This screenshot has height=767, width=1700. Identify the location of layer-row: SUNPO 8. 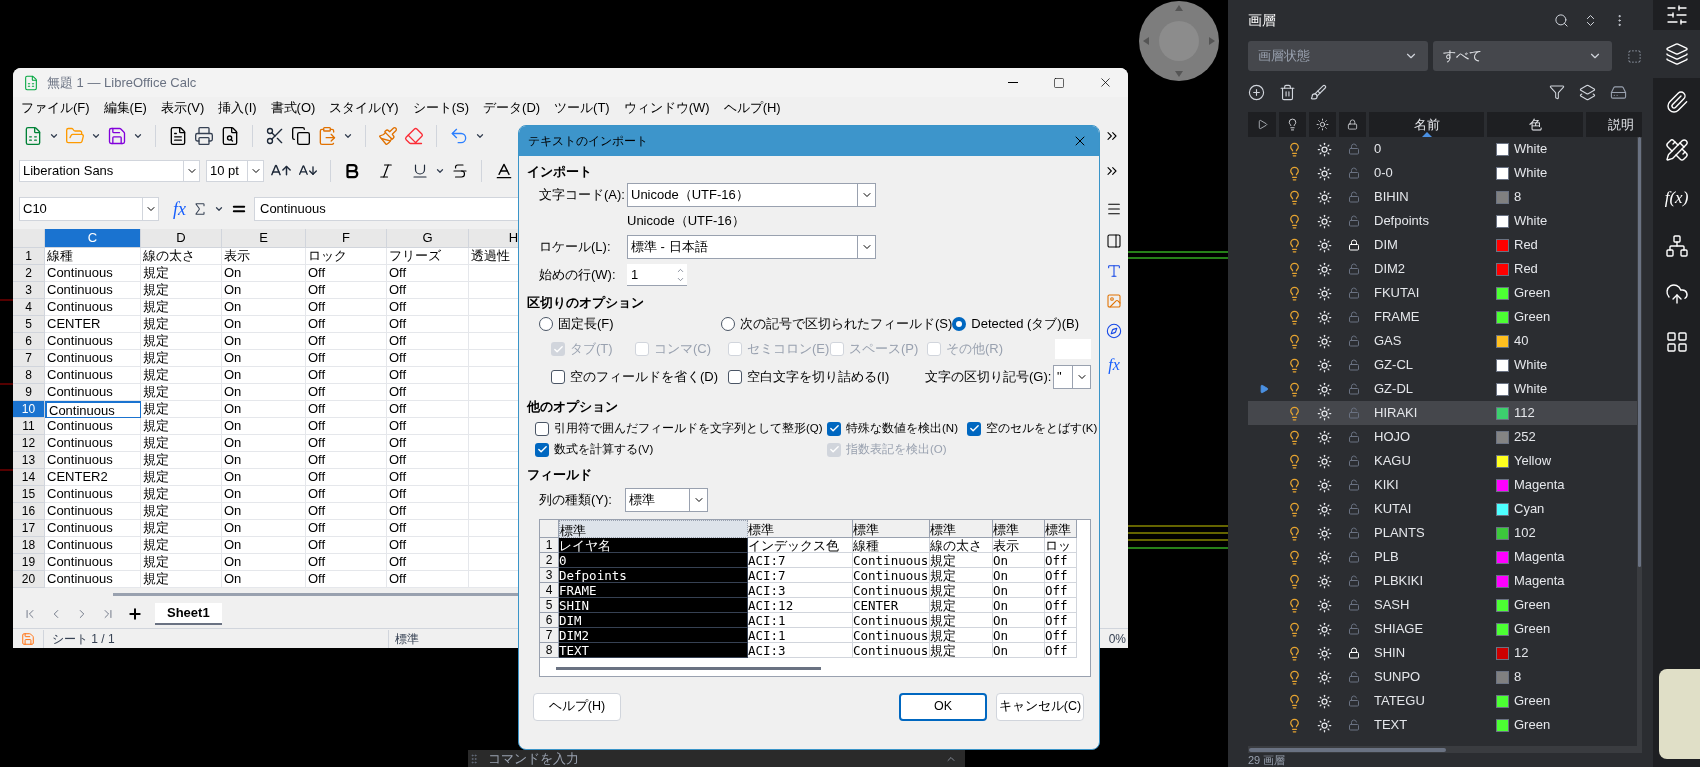
(1442, 677).